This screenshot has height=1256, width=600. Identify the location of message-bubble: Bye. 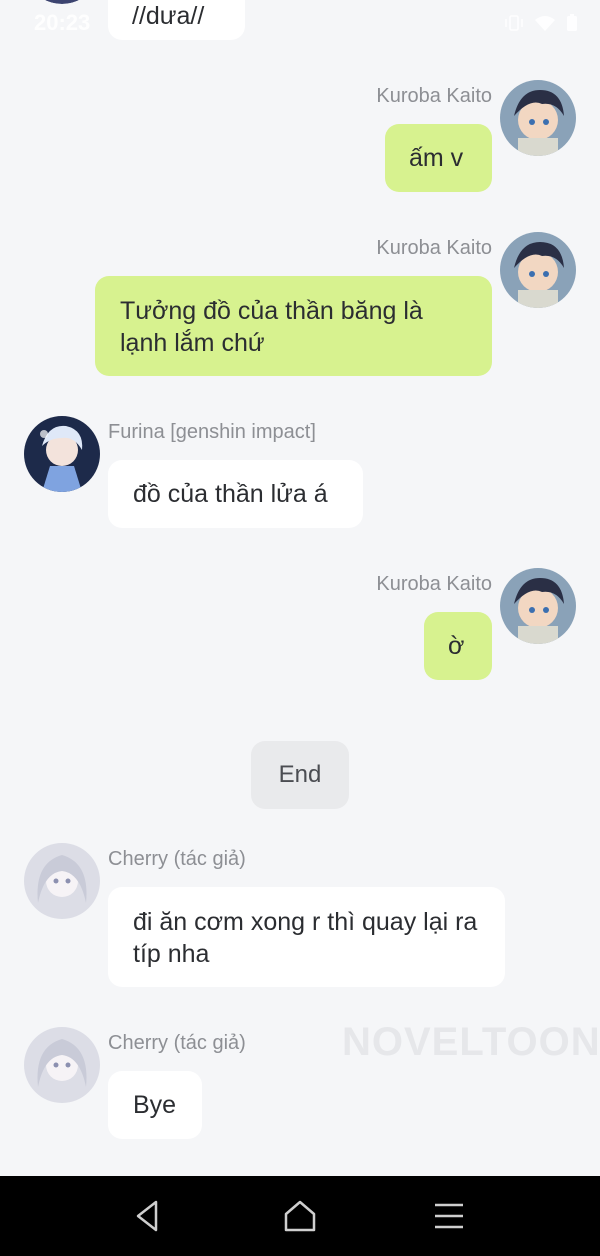
(155, 1105).